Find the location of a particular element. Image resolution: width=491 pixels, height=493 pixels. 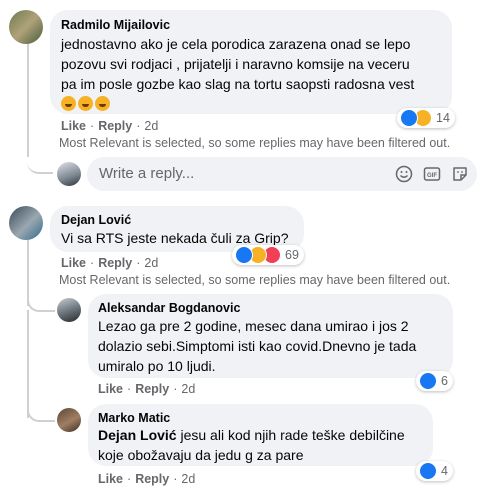

reaction-summary: 69 is located at coordinates (268, 255).